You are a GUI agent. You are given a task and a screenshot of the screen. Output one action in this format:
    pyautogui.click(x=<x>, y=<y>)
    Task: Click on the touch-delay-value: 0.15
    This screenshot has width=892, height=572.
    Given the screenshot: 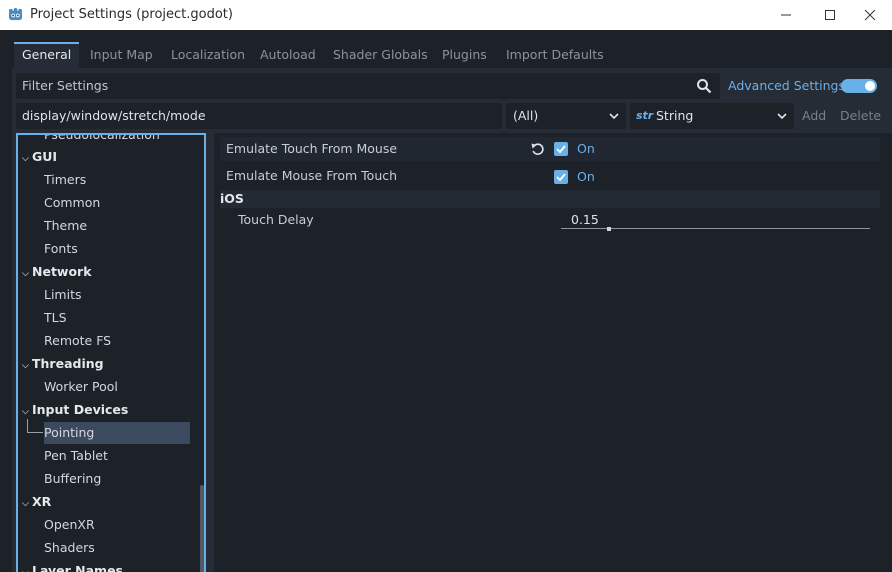 What is the action you would take?
    pyautogui.click(x=585, y=219)
    